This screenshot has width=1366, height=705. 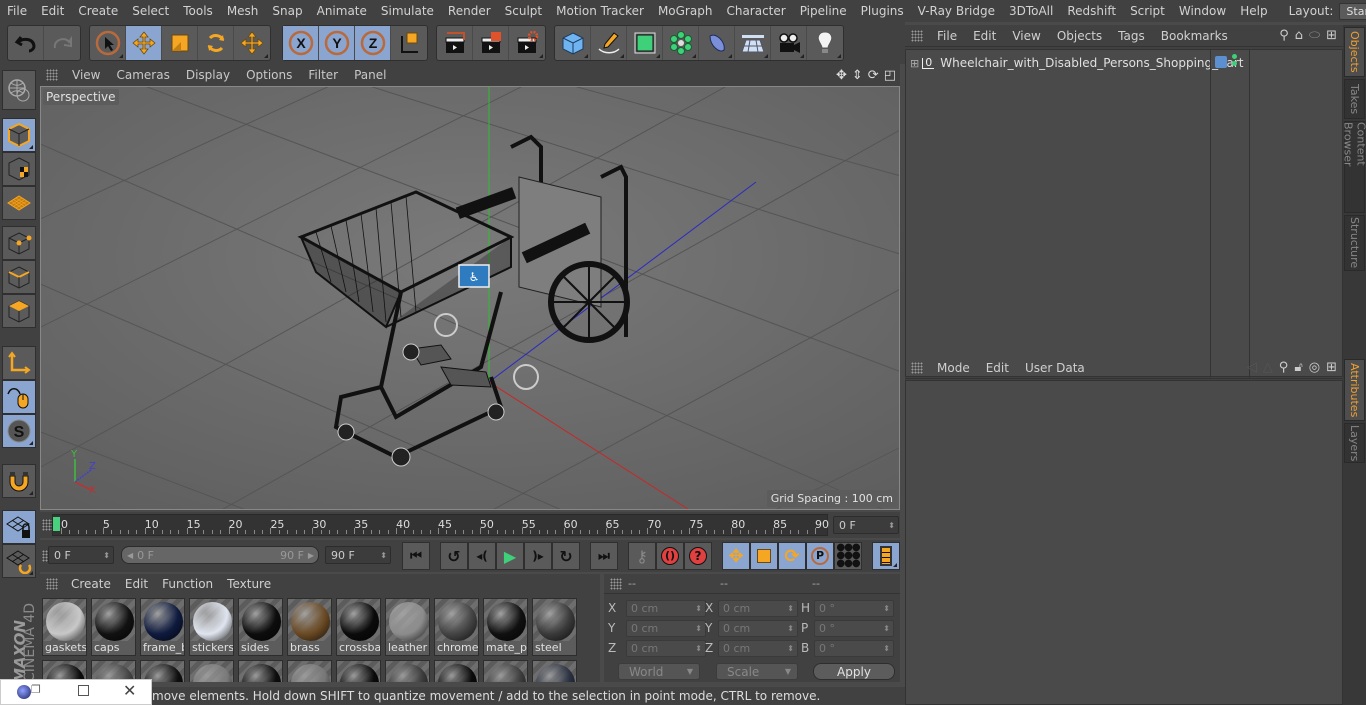 What do you see at coordinates (1354, 167) in the screenshot?
I see `tab-content-browser: Content Browser` at bounding box center [1354, 167].